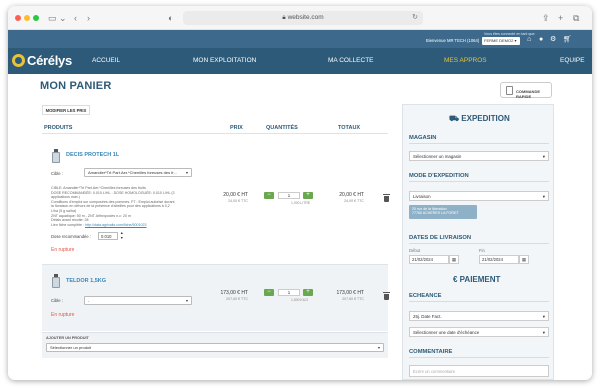 The height and width of the screenshot is (388, 600). I want to click on nav-item-accueil: ACCUEIL, so click(106, 60).